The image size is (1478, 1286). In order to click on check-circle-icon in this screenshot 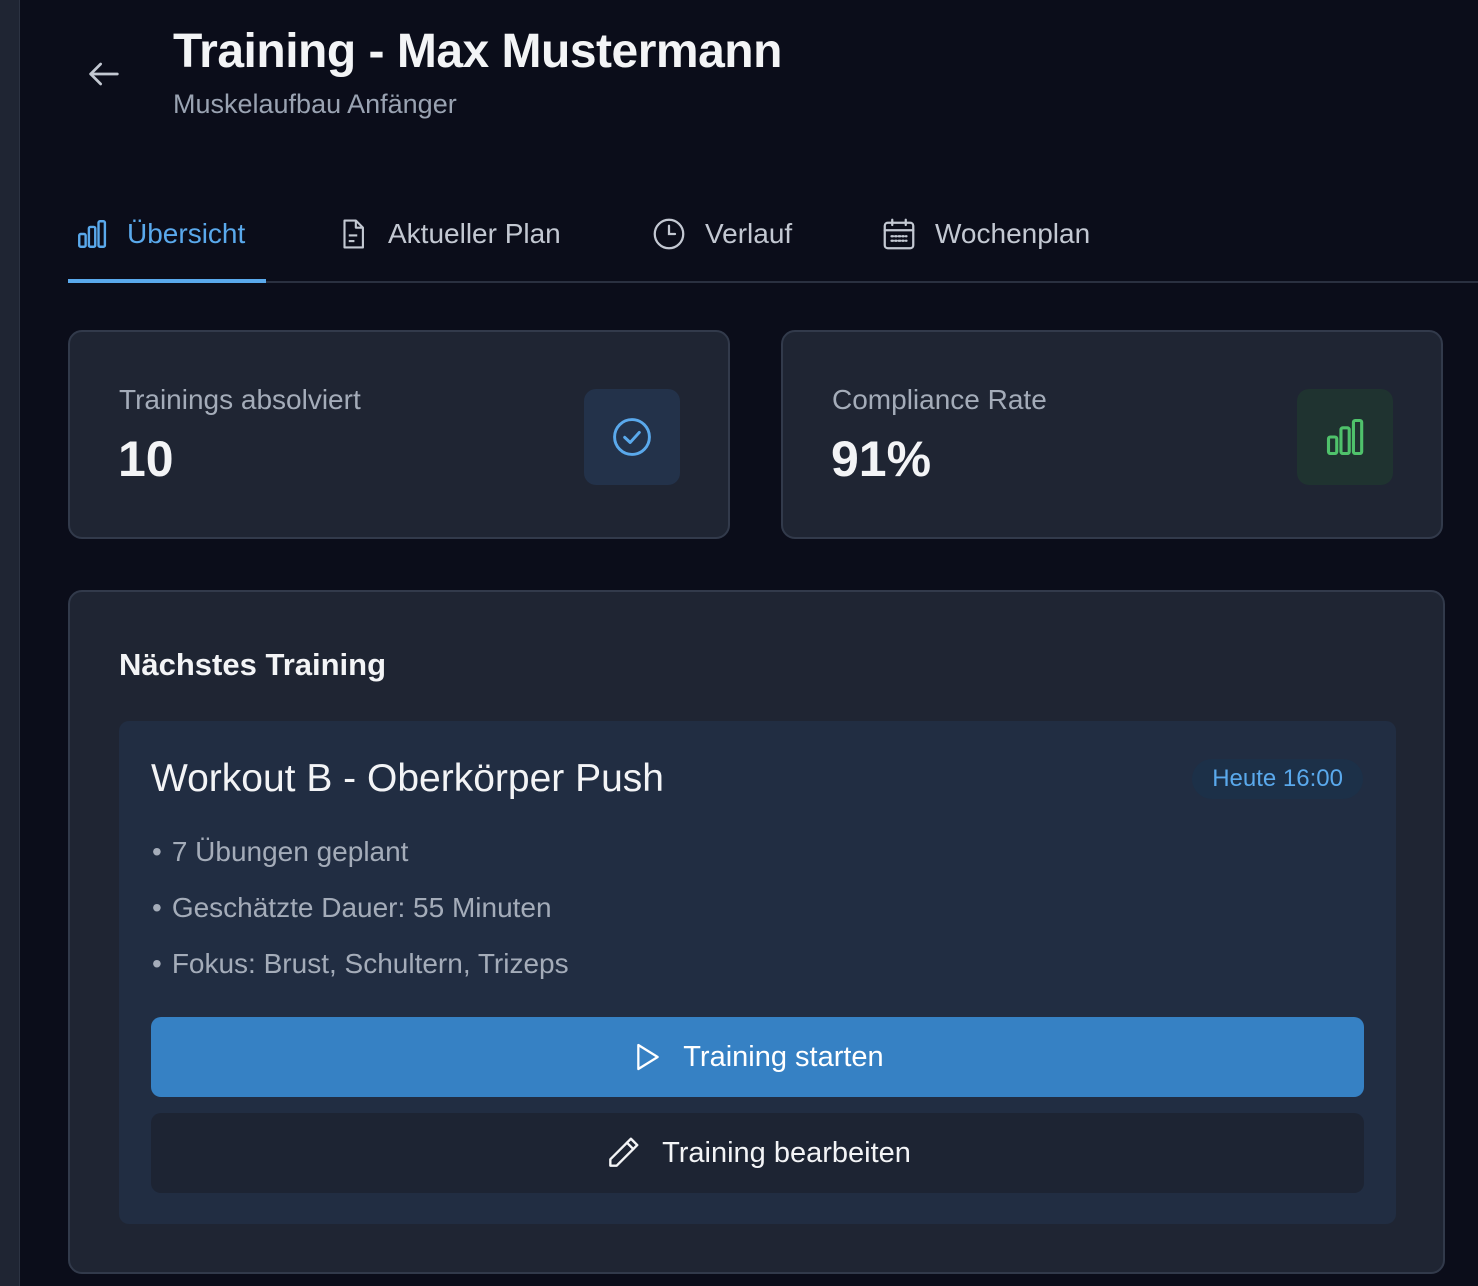, I will do `click(632, 437)`.